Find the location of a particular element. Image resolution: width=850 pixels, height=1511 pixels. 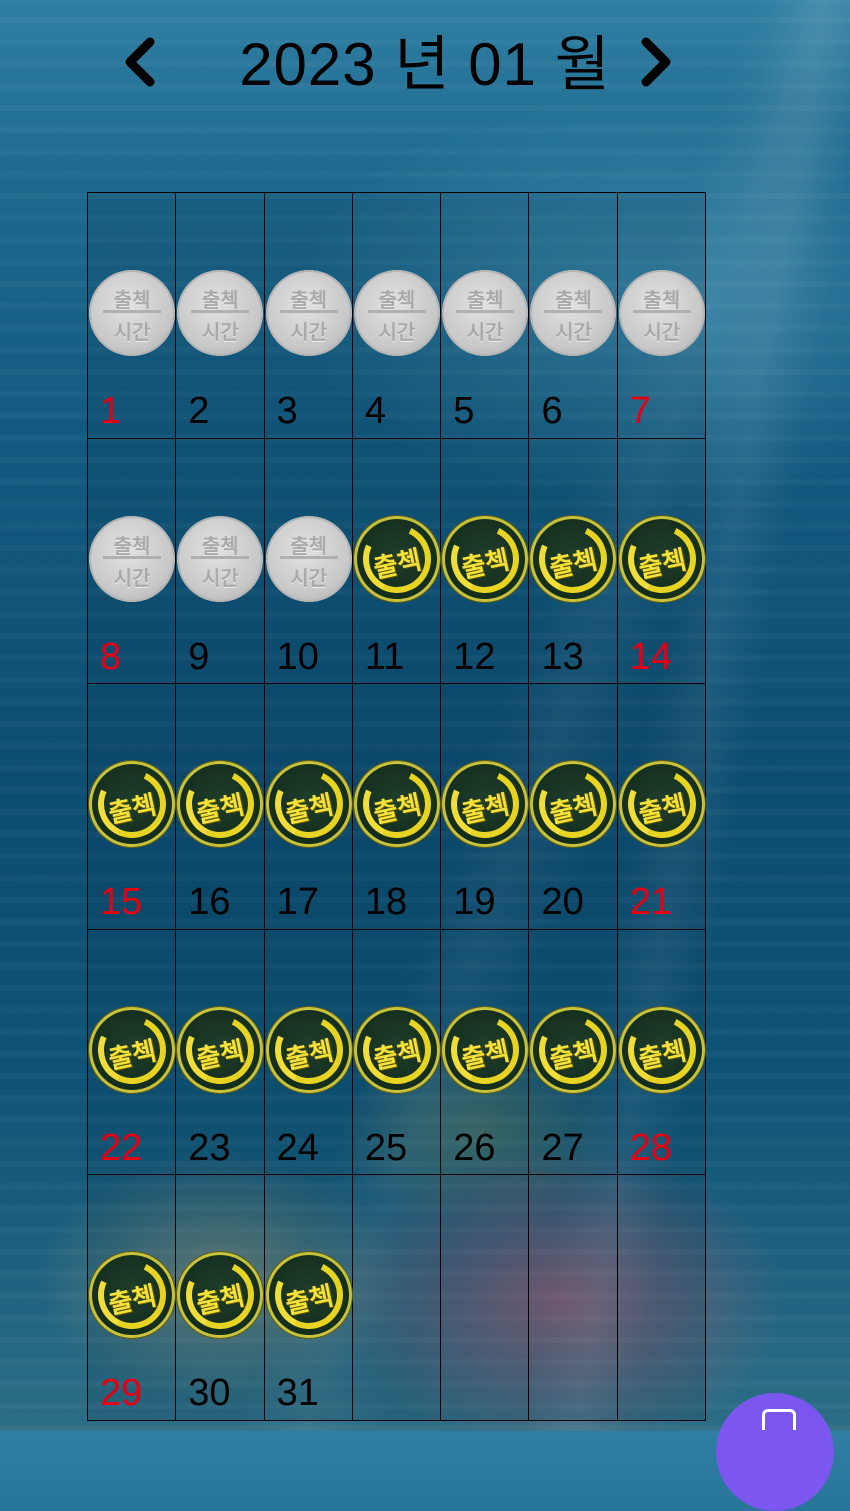

day-number: 3 is located at coordinates (287, 411).